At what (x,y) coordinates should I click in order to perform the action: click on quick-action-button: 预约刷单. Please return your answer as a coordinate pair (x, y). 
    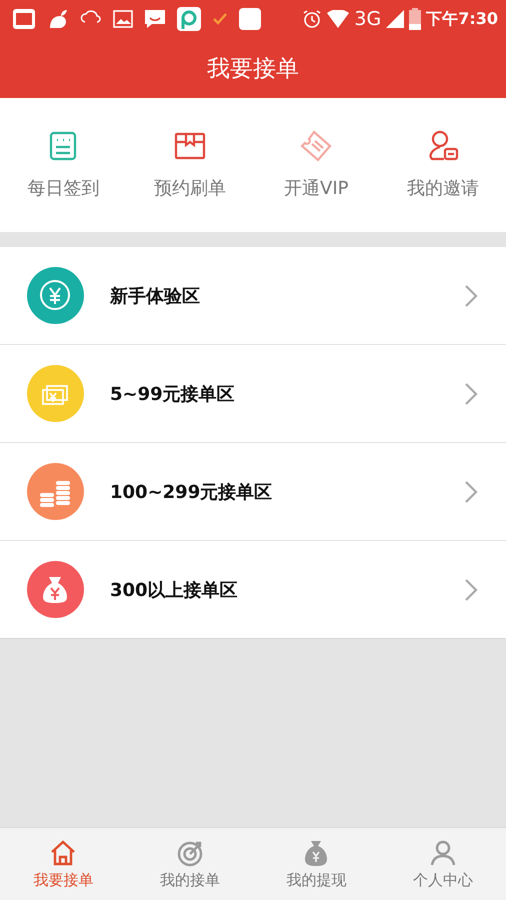
    Looking at the image, I should click on (189, 165).